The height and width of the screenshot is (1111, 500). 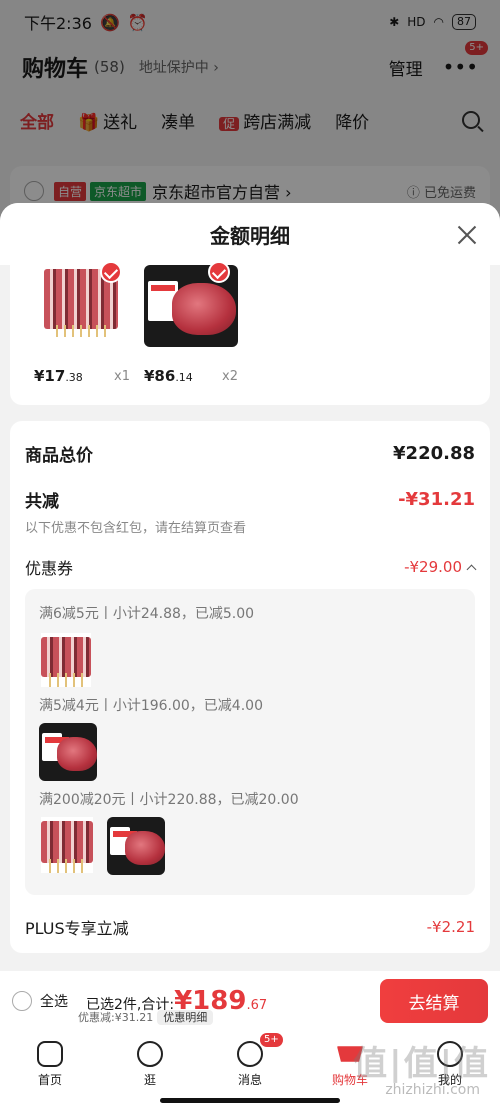 I want to click on coupon-line: 满5减4元丨小计196.00，已减4.00, so click(x=151, y=706).